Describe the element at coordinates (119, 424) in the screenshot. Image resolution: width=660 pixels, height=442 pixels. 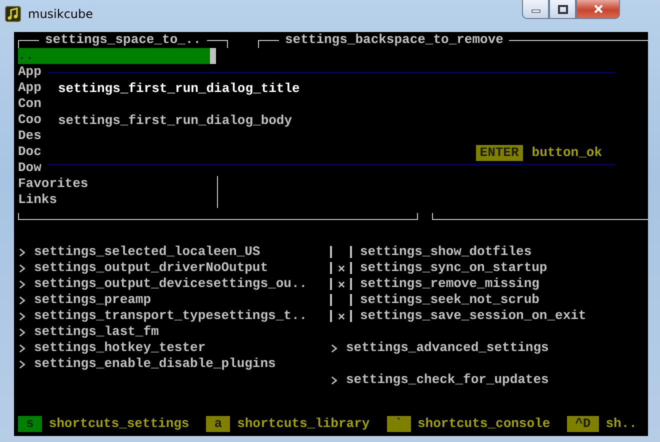
I see `shortcut-label: shortcuts_settings` at that location.